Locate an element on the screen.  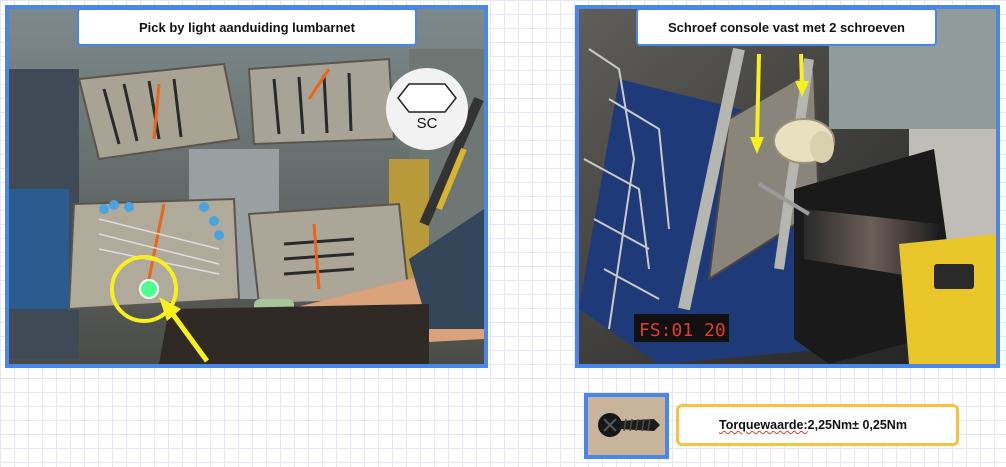
left-photo-caption: Pick by light aanduiding lumbarnet is located at coordinates (247, 27).